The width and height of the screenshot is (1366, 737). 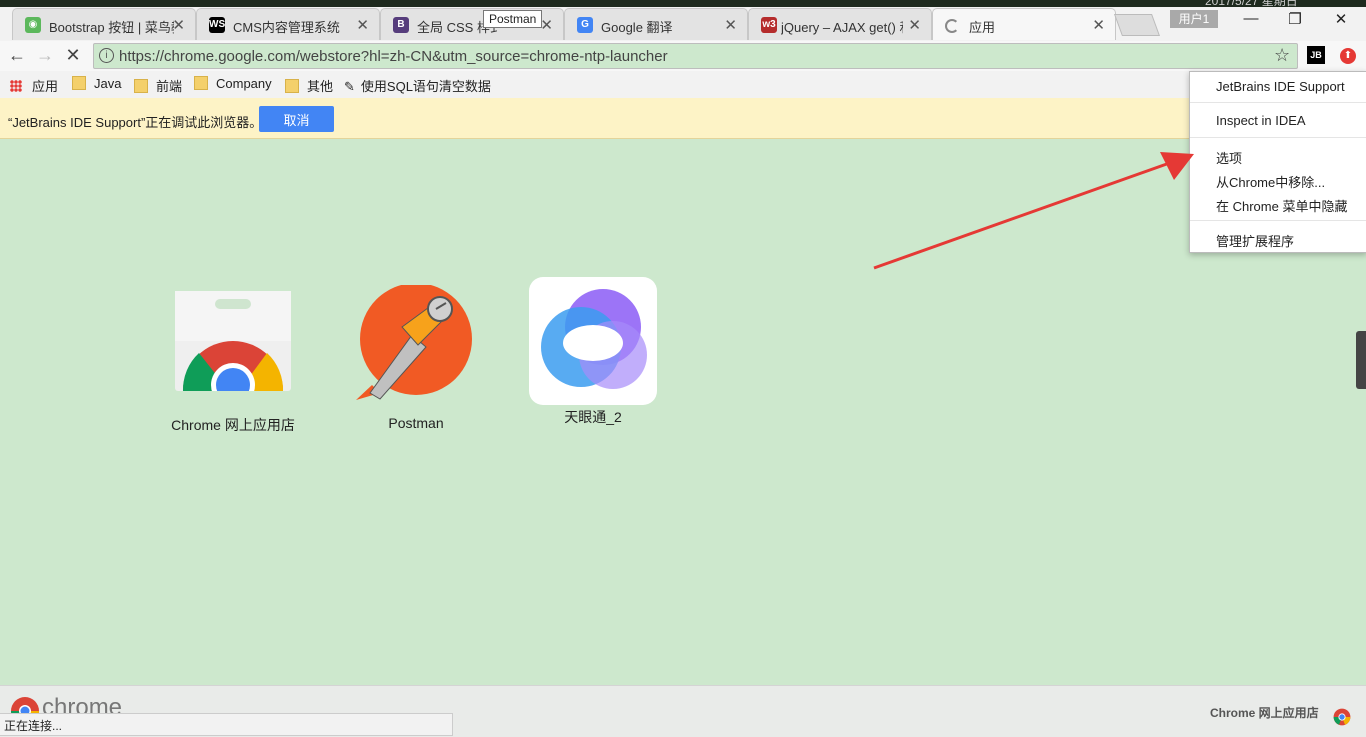 I want to click on bookmark-java: Java, so click(x=96, y=83).